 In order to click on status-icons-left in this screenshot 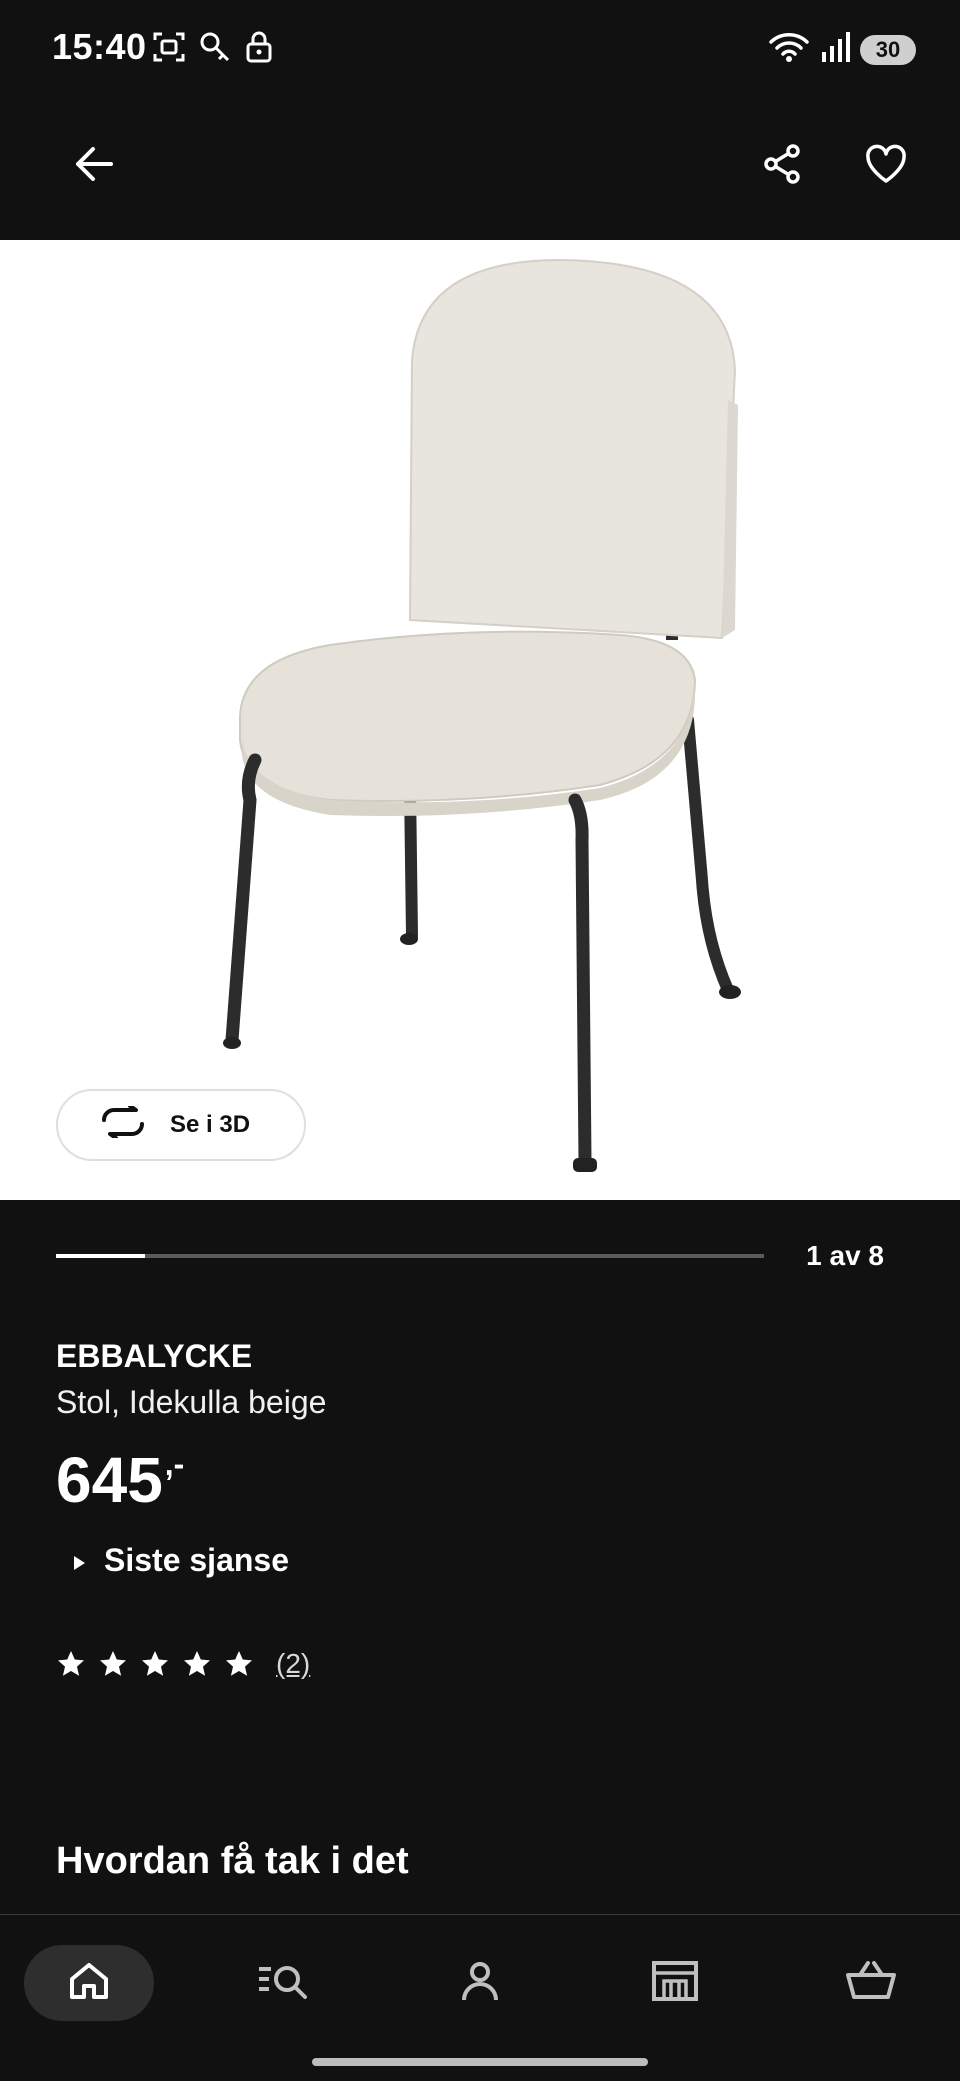, I will do `click(213, 49)`.